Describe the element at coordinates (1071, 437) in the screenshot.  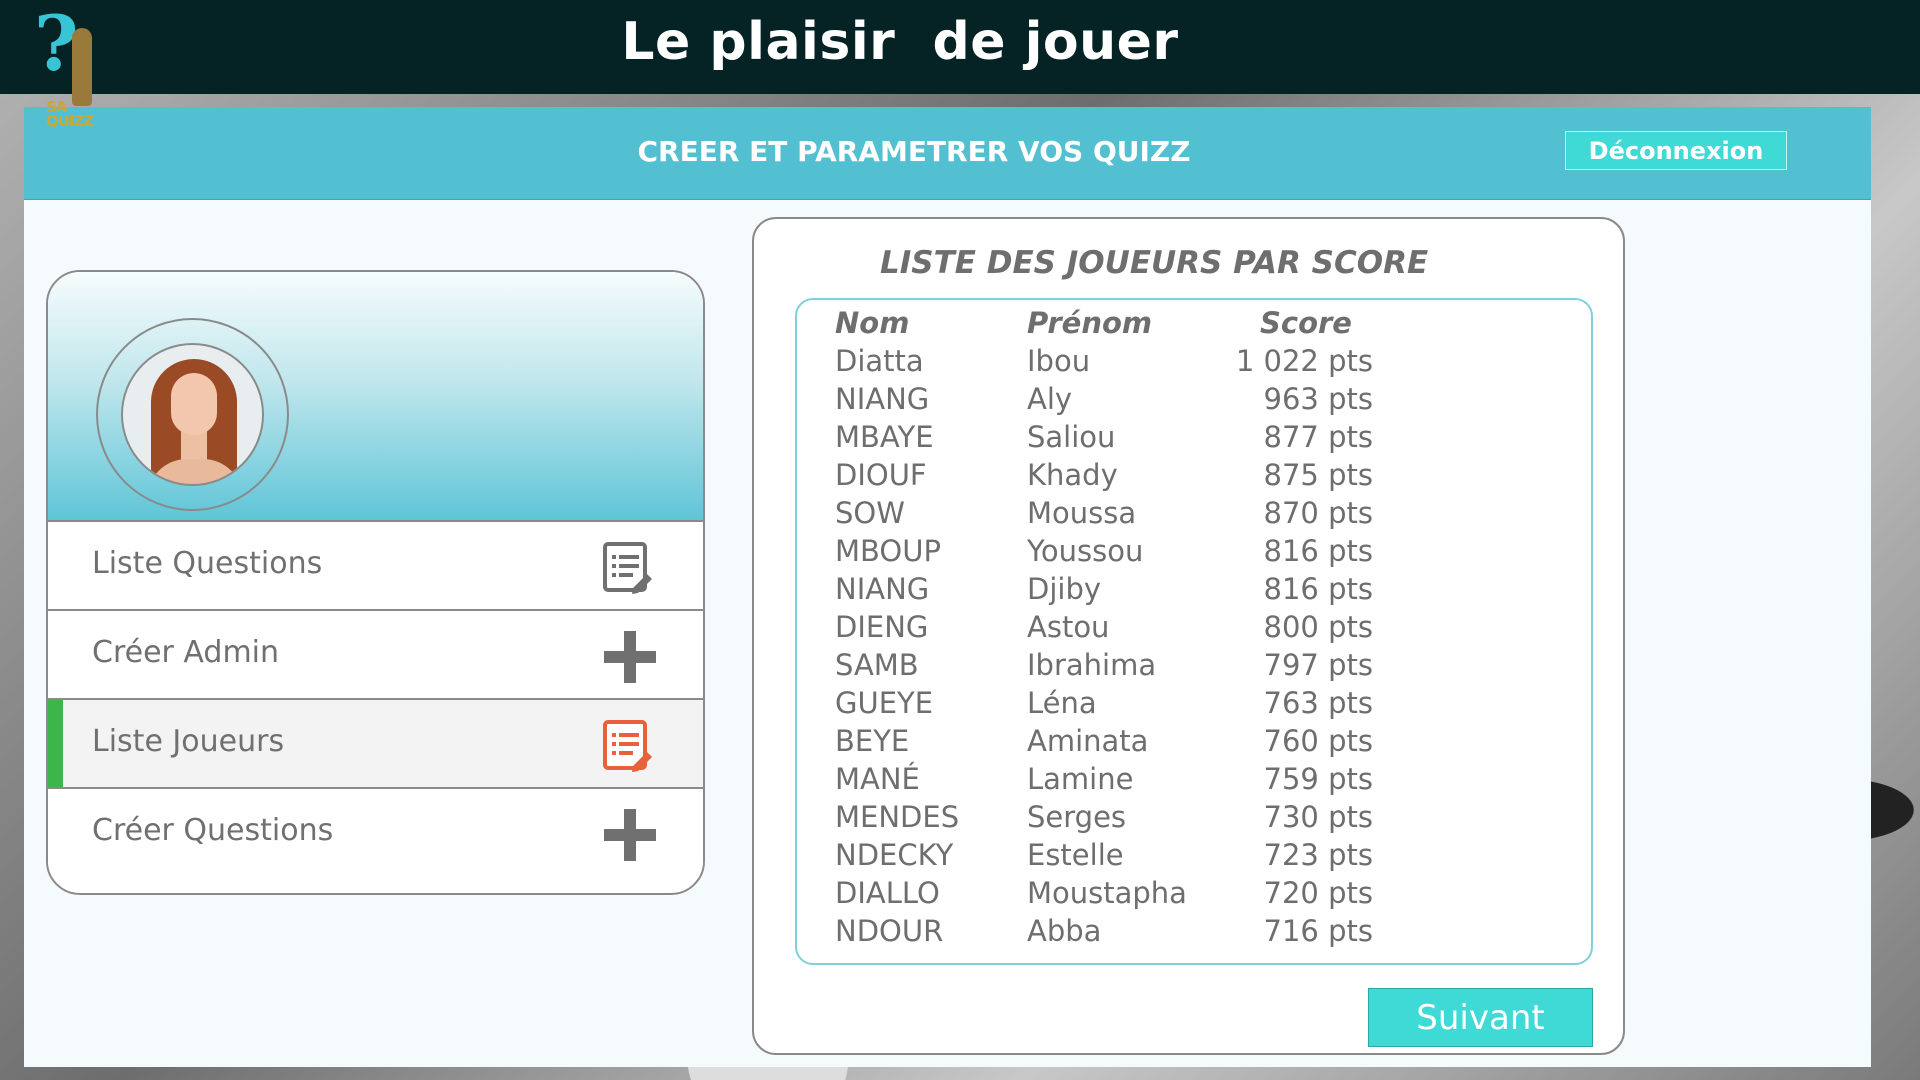
I see `cell-prenom: Saliou` at that location.